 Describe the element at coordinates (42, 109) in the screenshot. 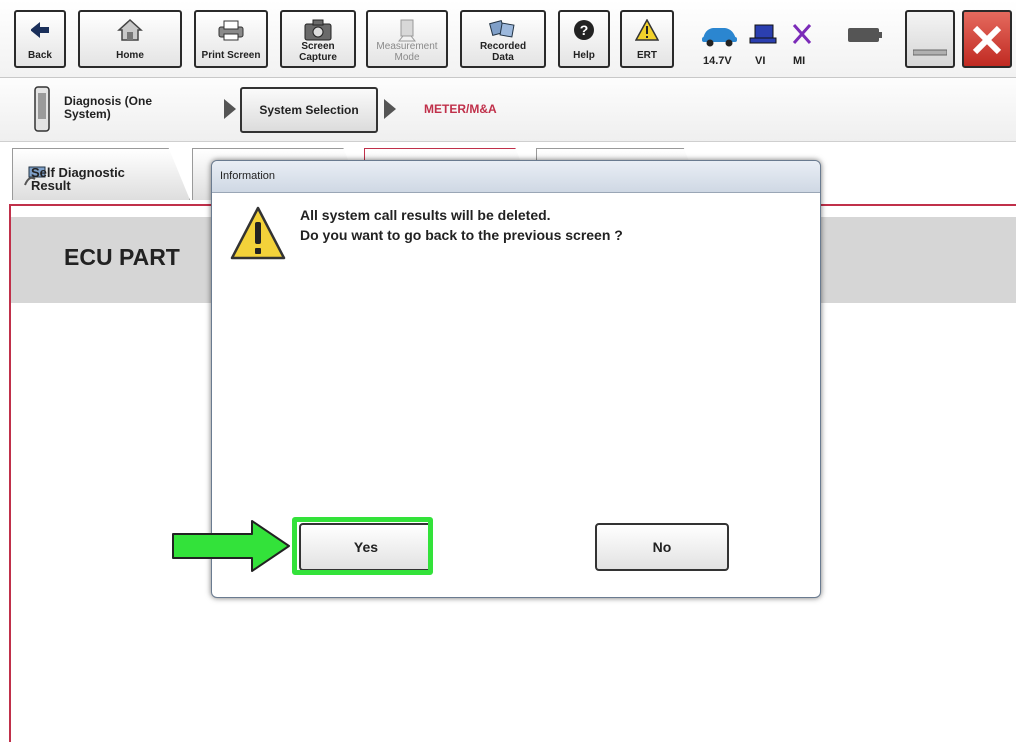

I see `device-icon` at that location.